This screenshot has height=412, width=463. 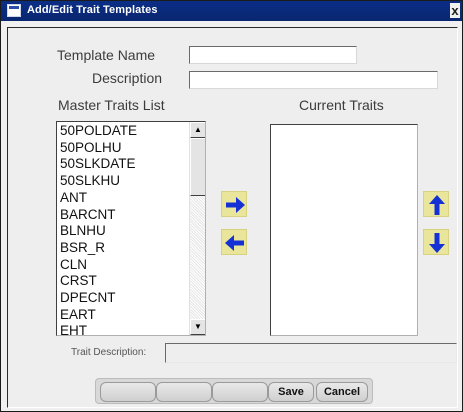 What do you see at coordinates (98, 281) in the screenshot?
I see `list-item: CRST` at bounding box center [98, 281].